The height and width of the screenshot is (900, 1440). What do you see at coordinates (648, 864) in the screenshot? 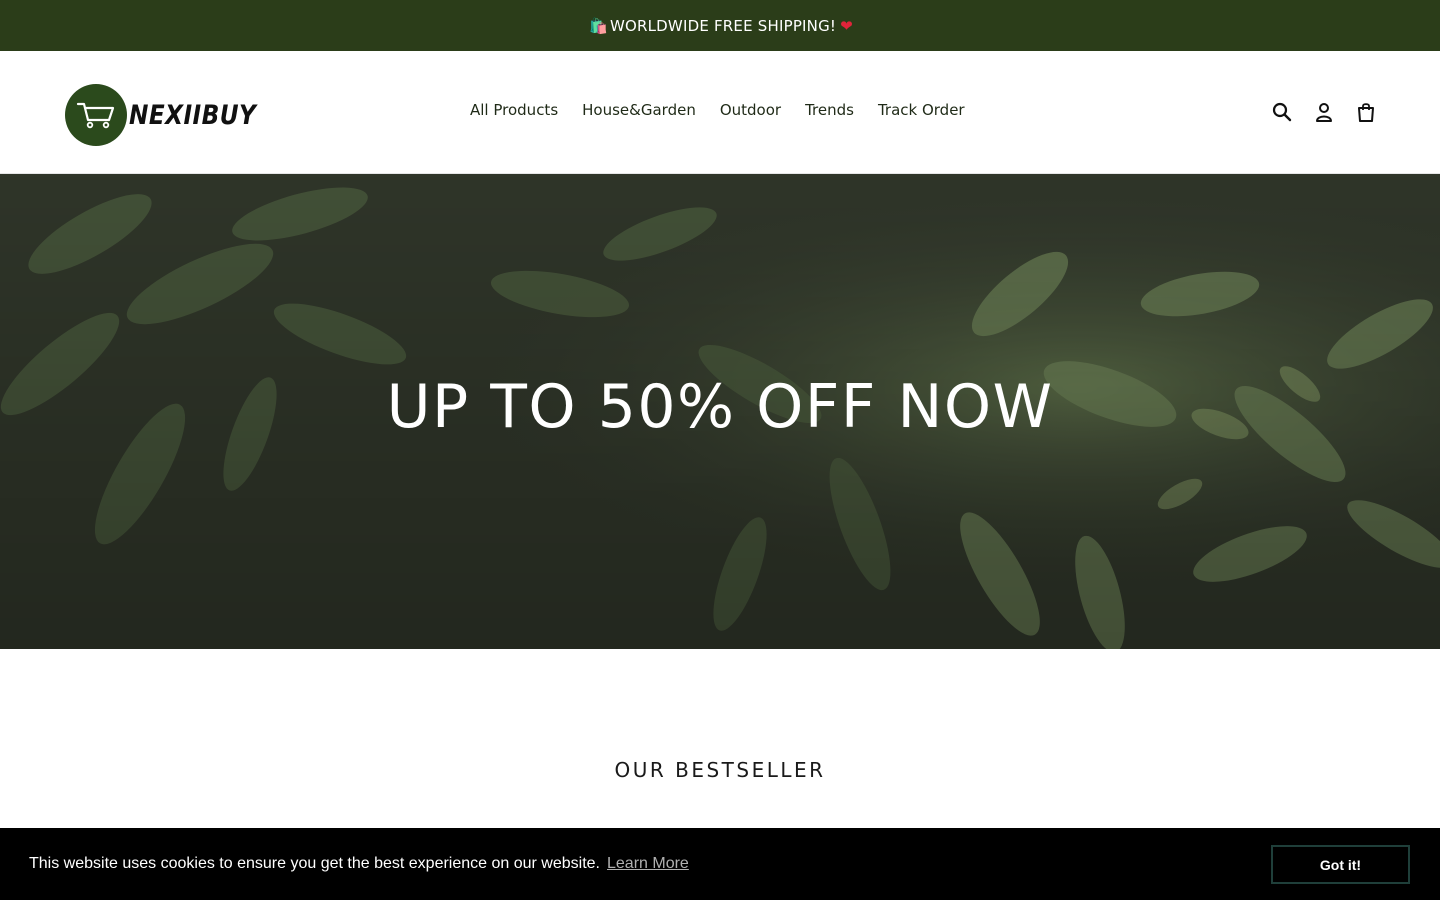
I see `learn-more-link: Learn More` at bounding box center [648, 864].